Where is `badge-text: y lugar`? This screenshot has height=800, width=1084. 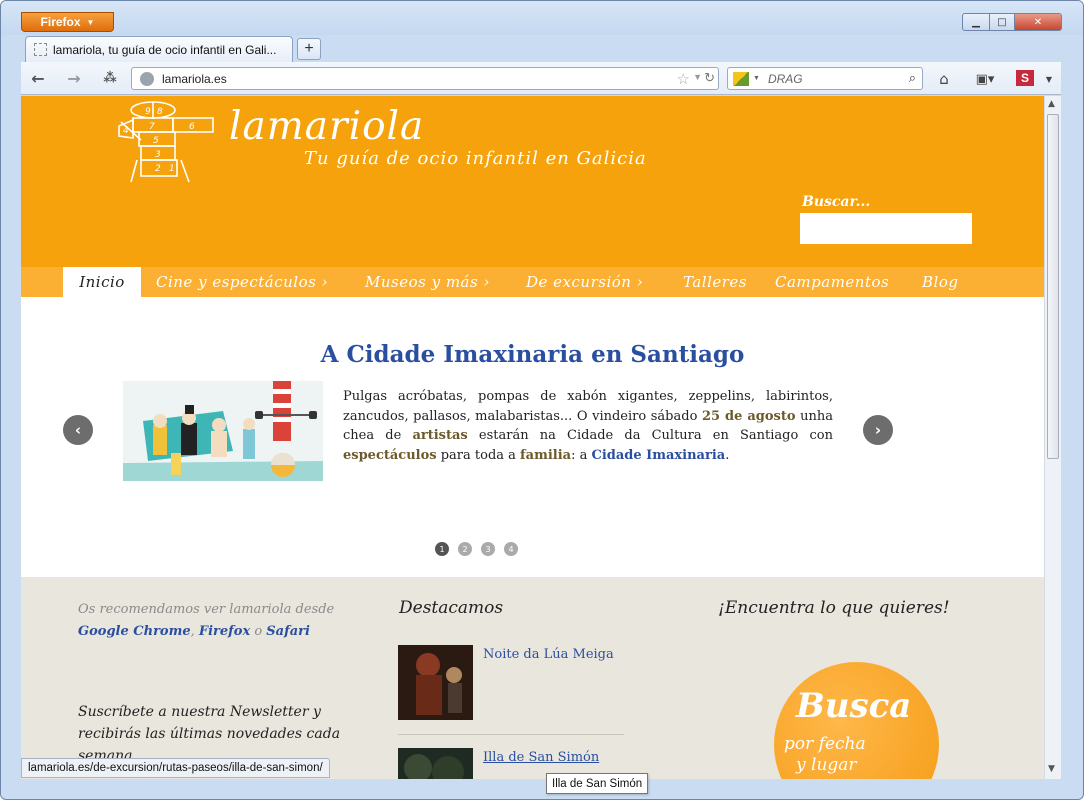
badge-text: y lugar is located at coordinates (826, 765).